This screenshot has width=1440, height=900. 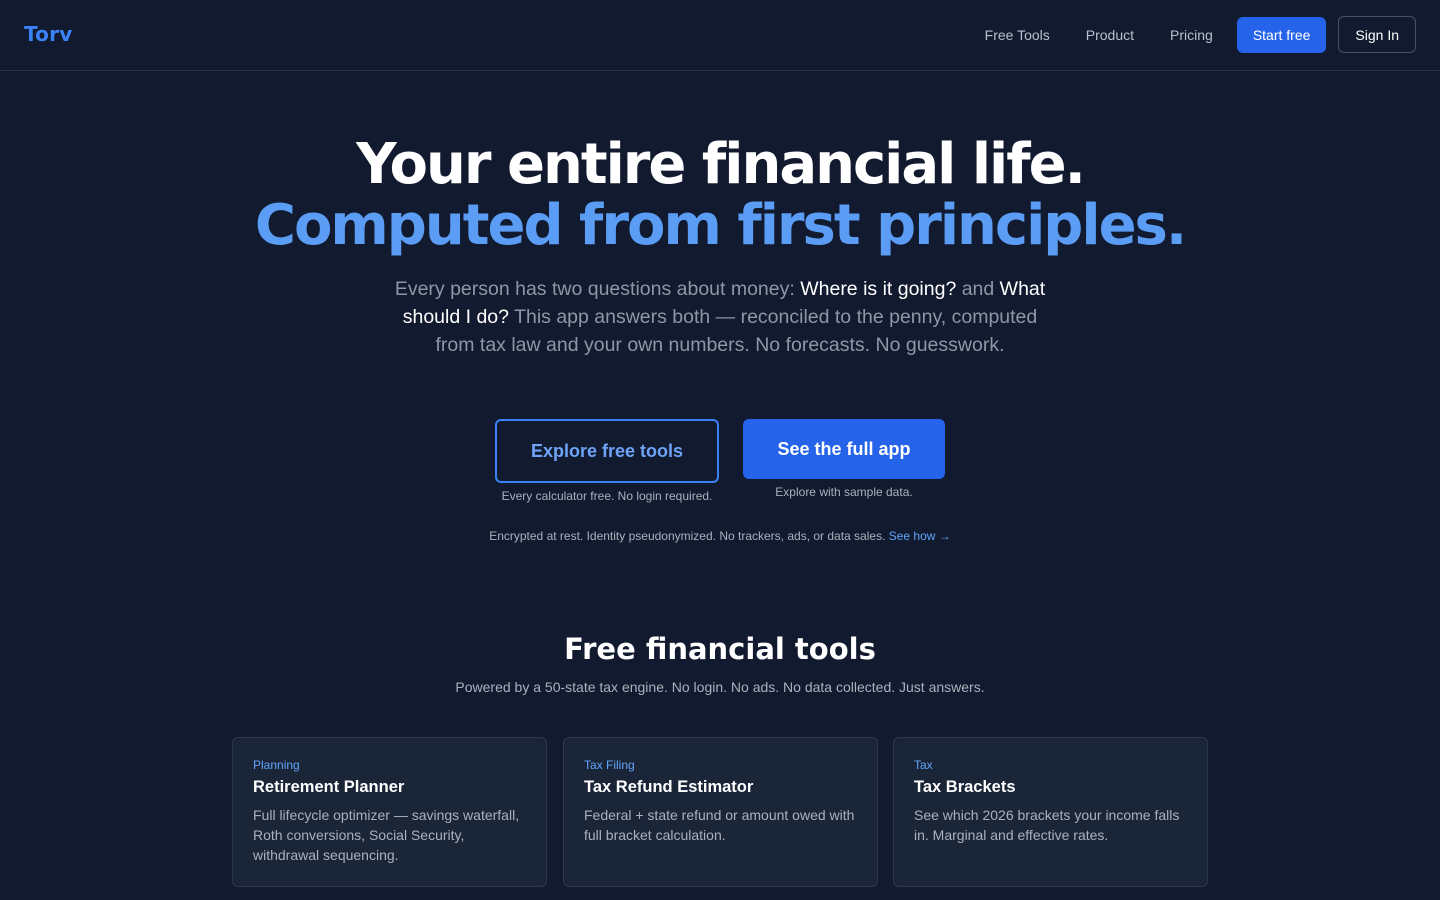 I want to click on hero-question-1: Where is it going?, so click(x=878, y=289).